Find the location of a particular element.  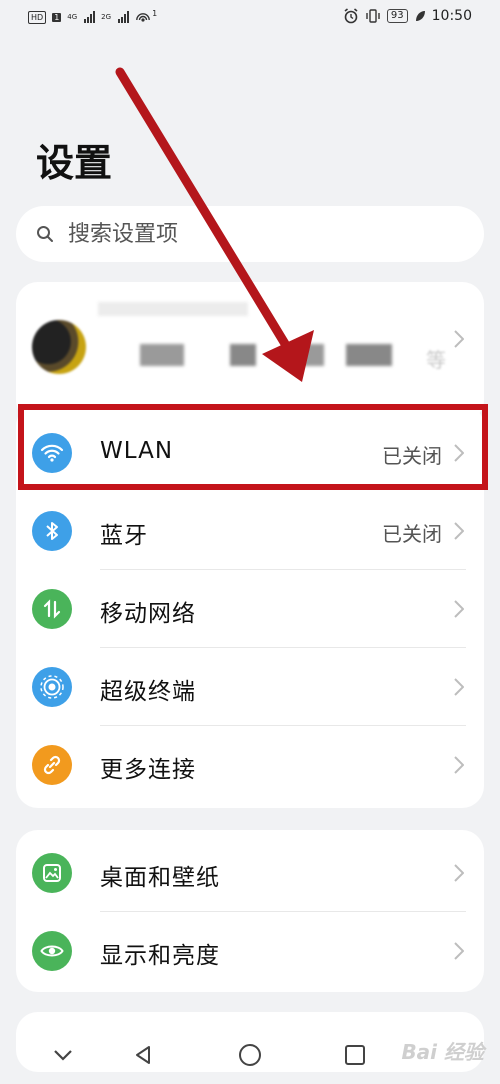

settings-item-label: 桌面和壁纸 is located at coordinates (160, 878).